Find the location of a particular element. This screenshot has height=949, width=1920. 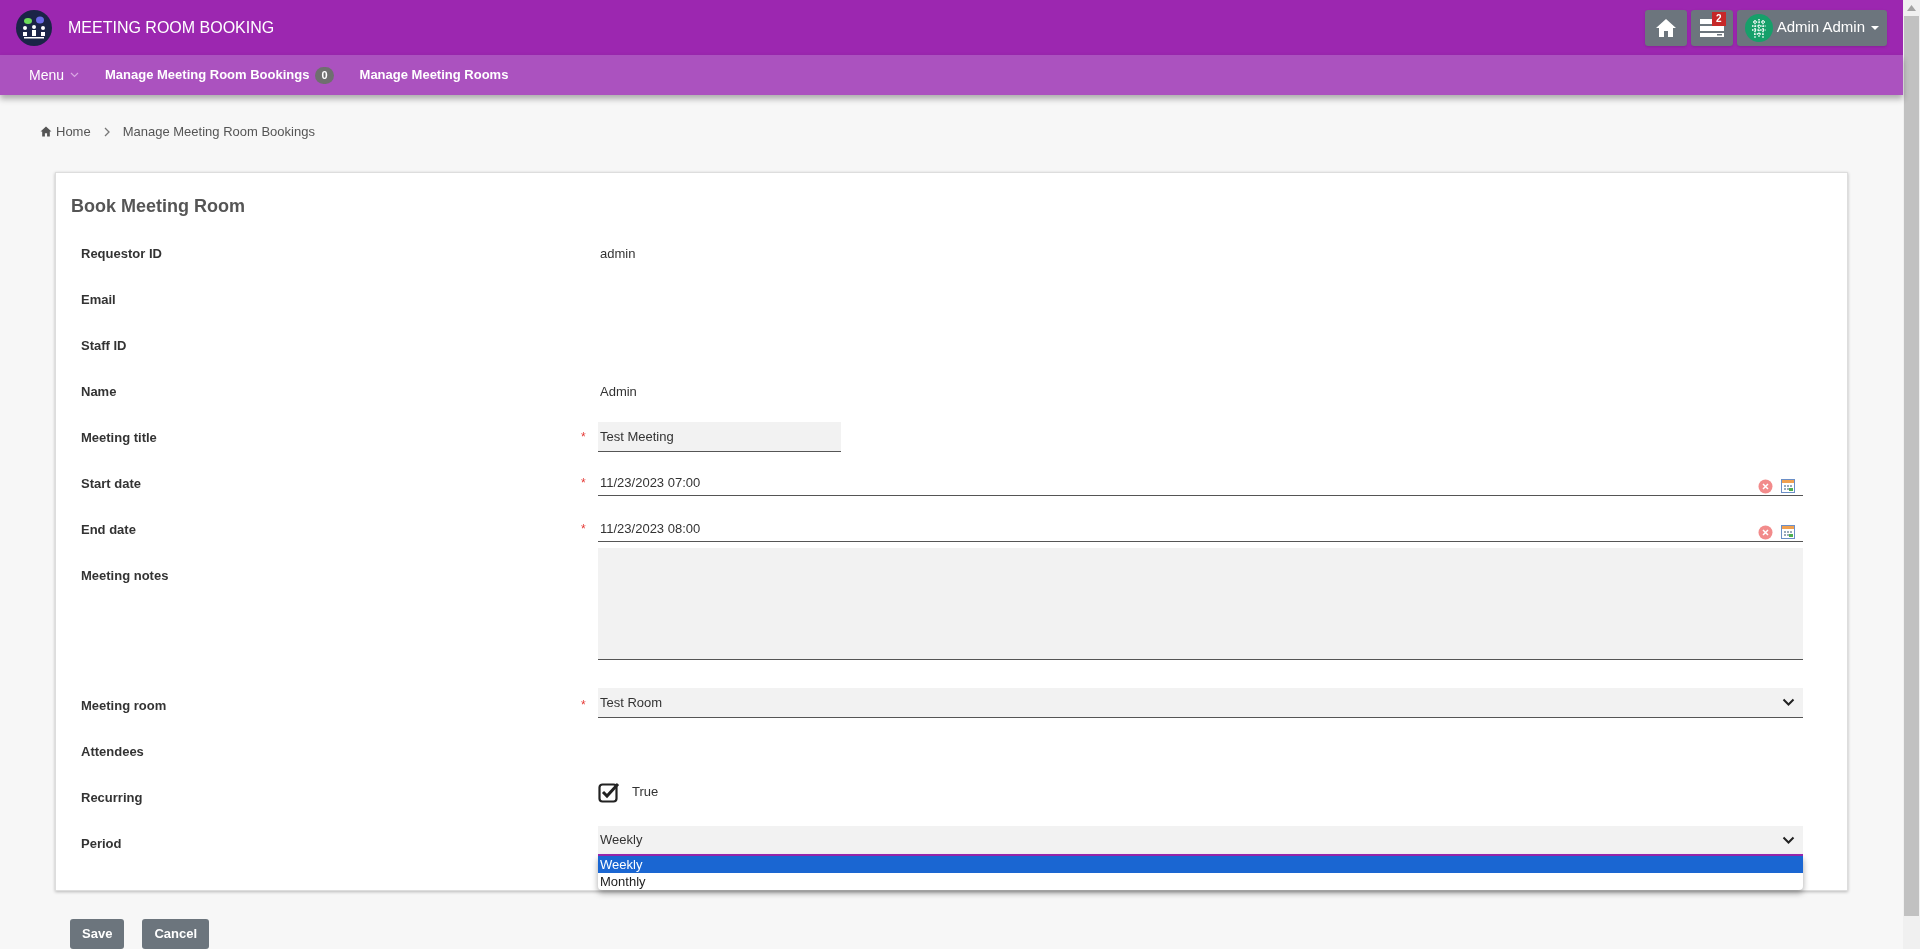

notes-field is located at coordinates (1200, 604).